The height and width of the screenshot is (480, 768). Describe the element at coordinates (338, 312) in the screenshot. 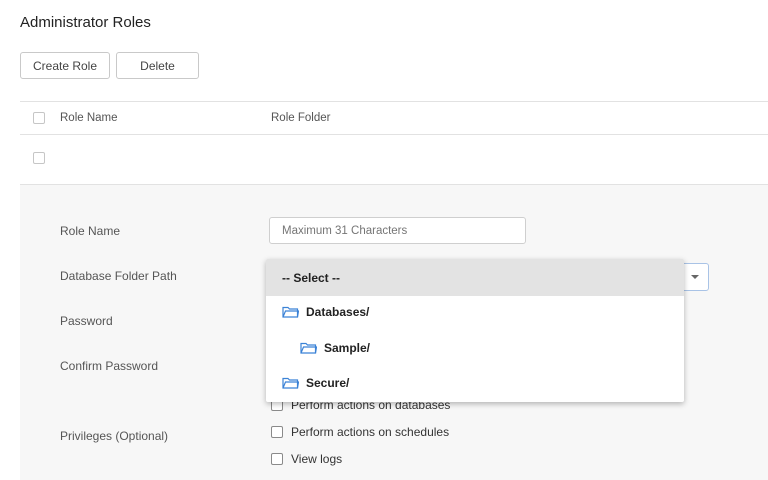

I see `option-label: Databases/` at that location.